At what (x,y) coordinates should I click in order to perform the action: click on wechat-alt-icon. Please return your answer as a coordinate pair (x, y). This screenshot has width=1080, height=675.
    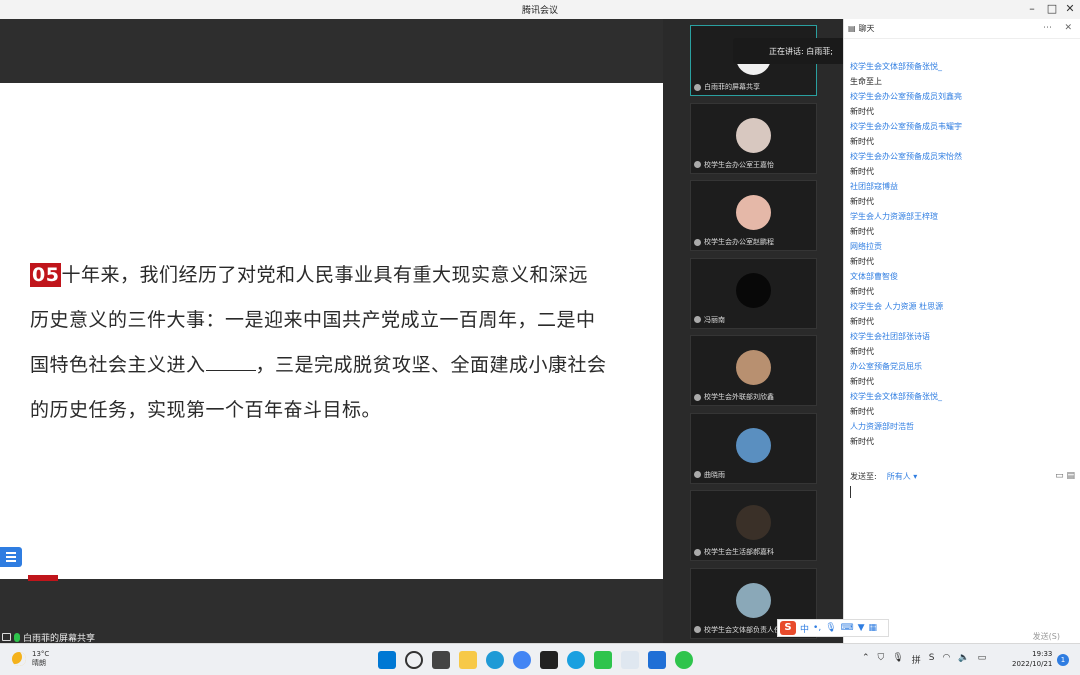
    Looking at the image, I should click on (684, 660).